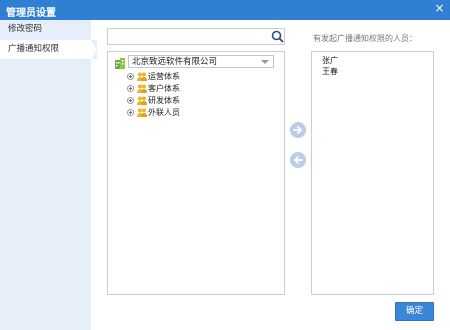 The width and height of the screenshot is (450, 330). What do you see at coordinates (34, 49) in the screenshot?
I see `sidebar-item-label: 广播通知权限` at bounding box center [34, 49].